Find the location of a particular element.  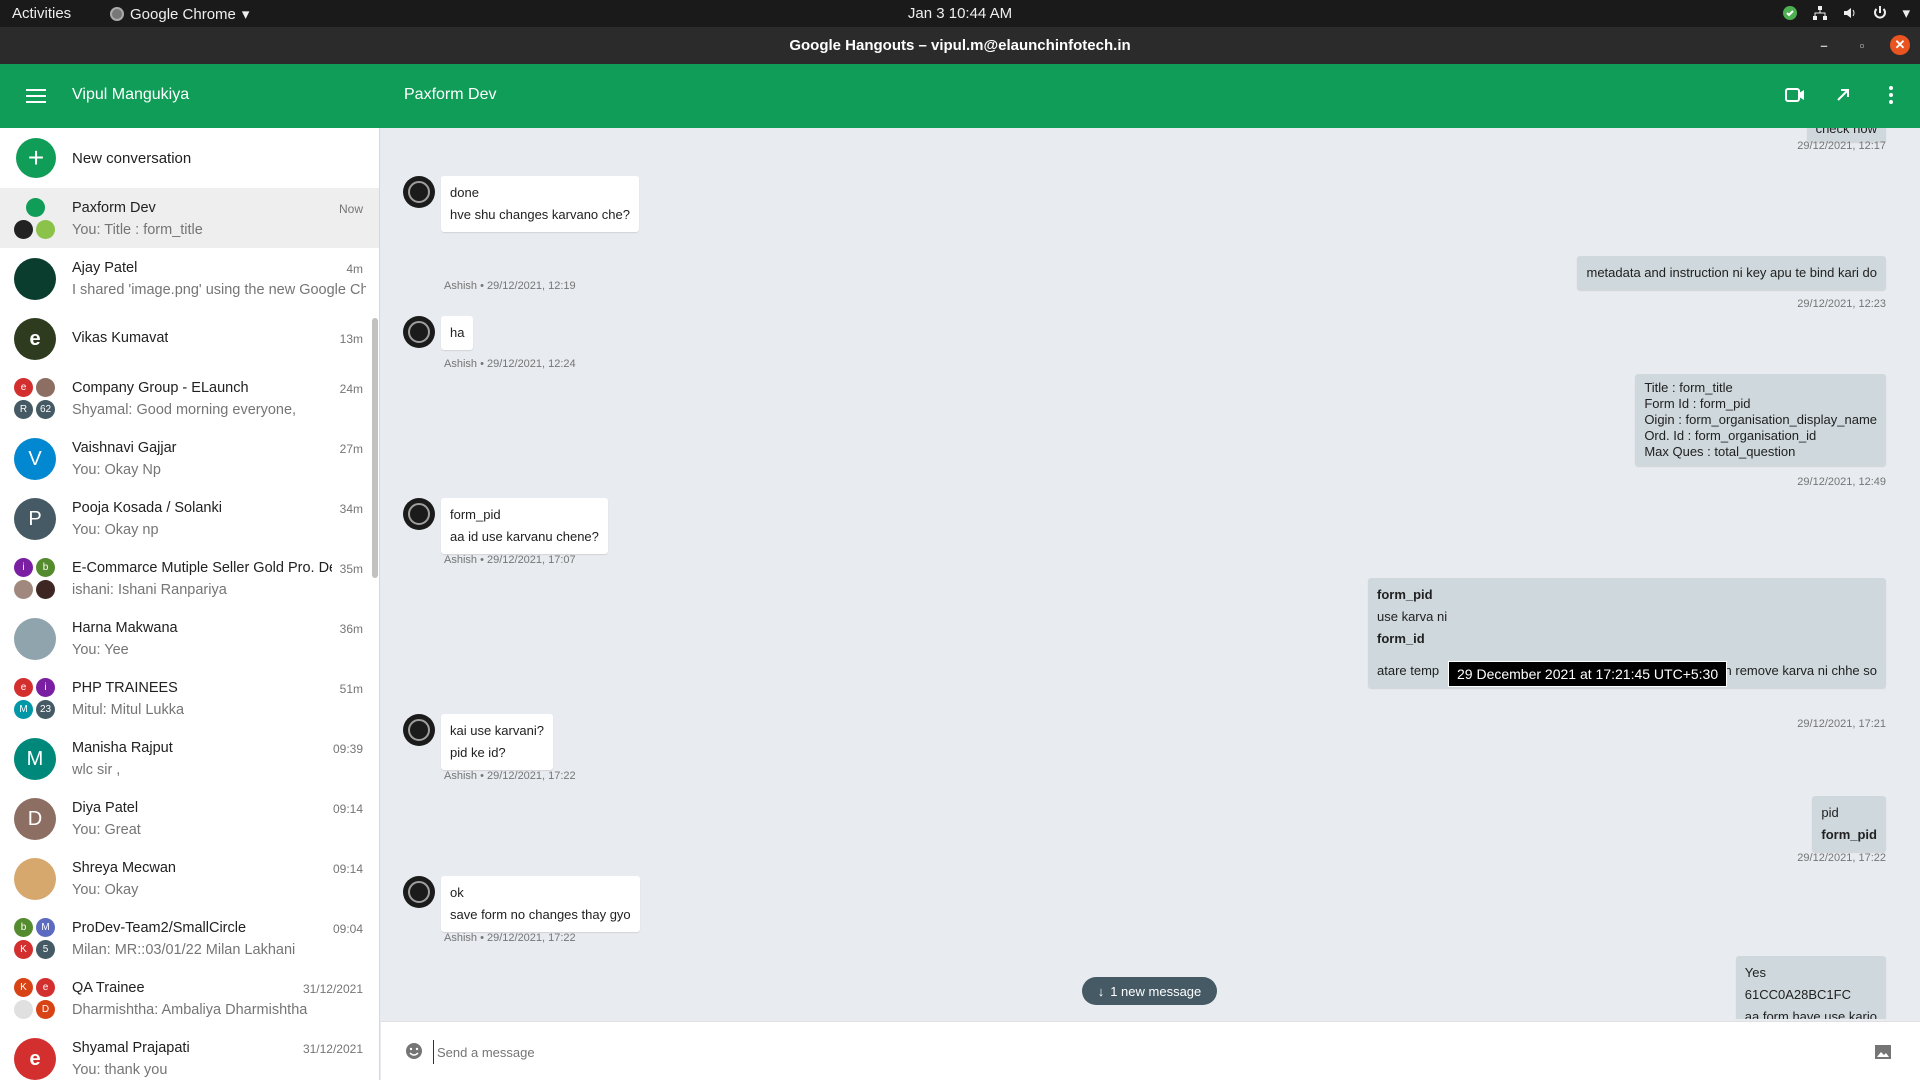

conversation-snippet: Milan: MR::03/01/22 Milan Lakhani is located at coordinates (184, 950).